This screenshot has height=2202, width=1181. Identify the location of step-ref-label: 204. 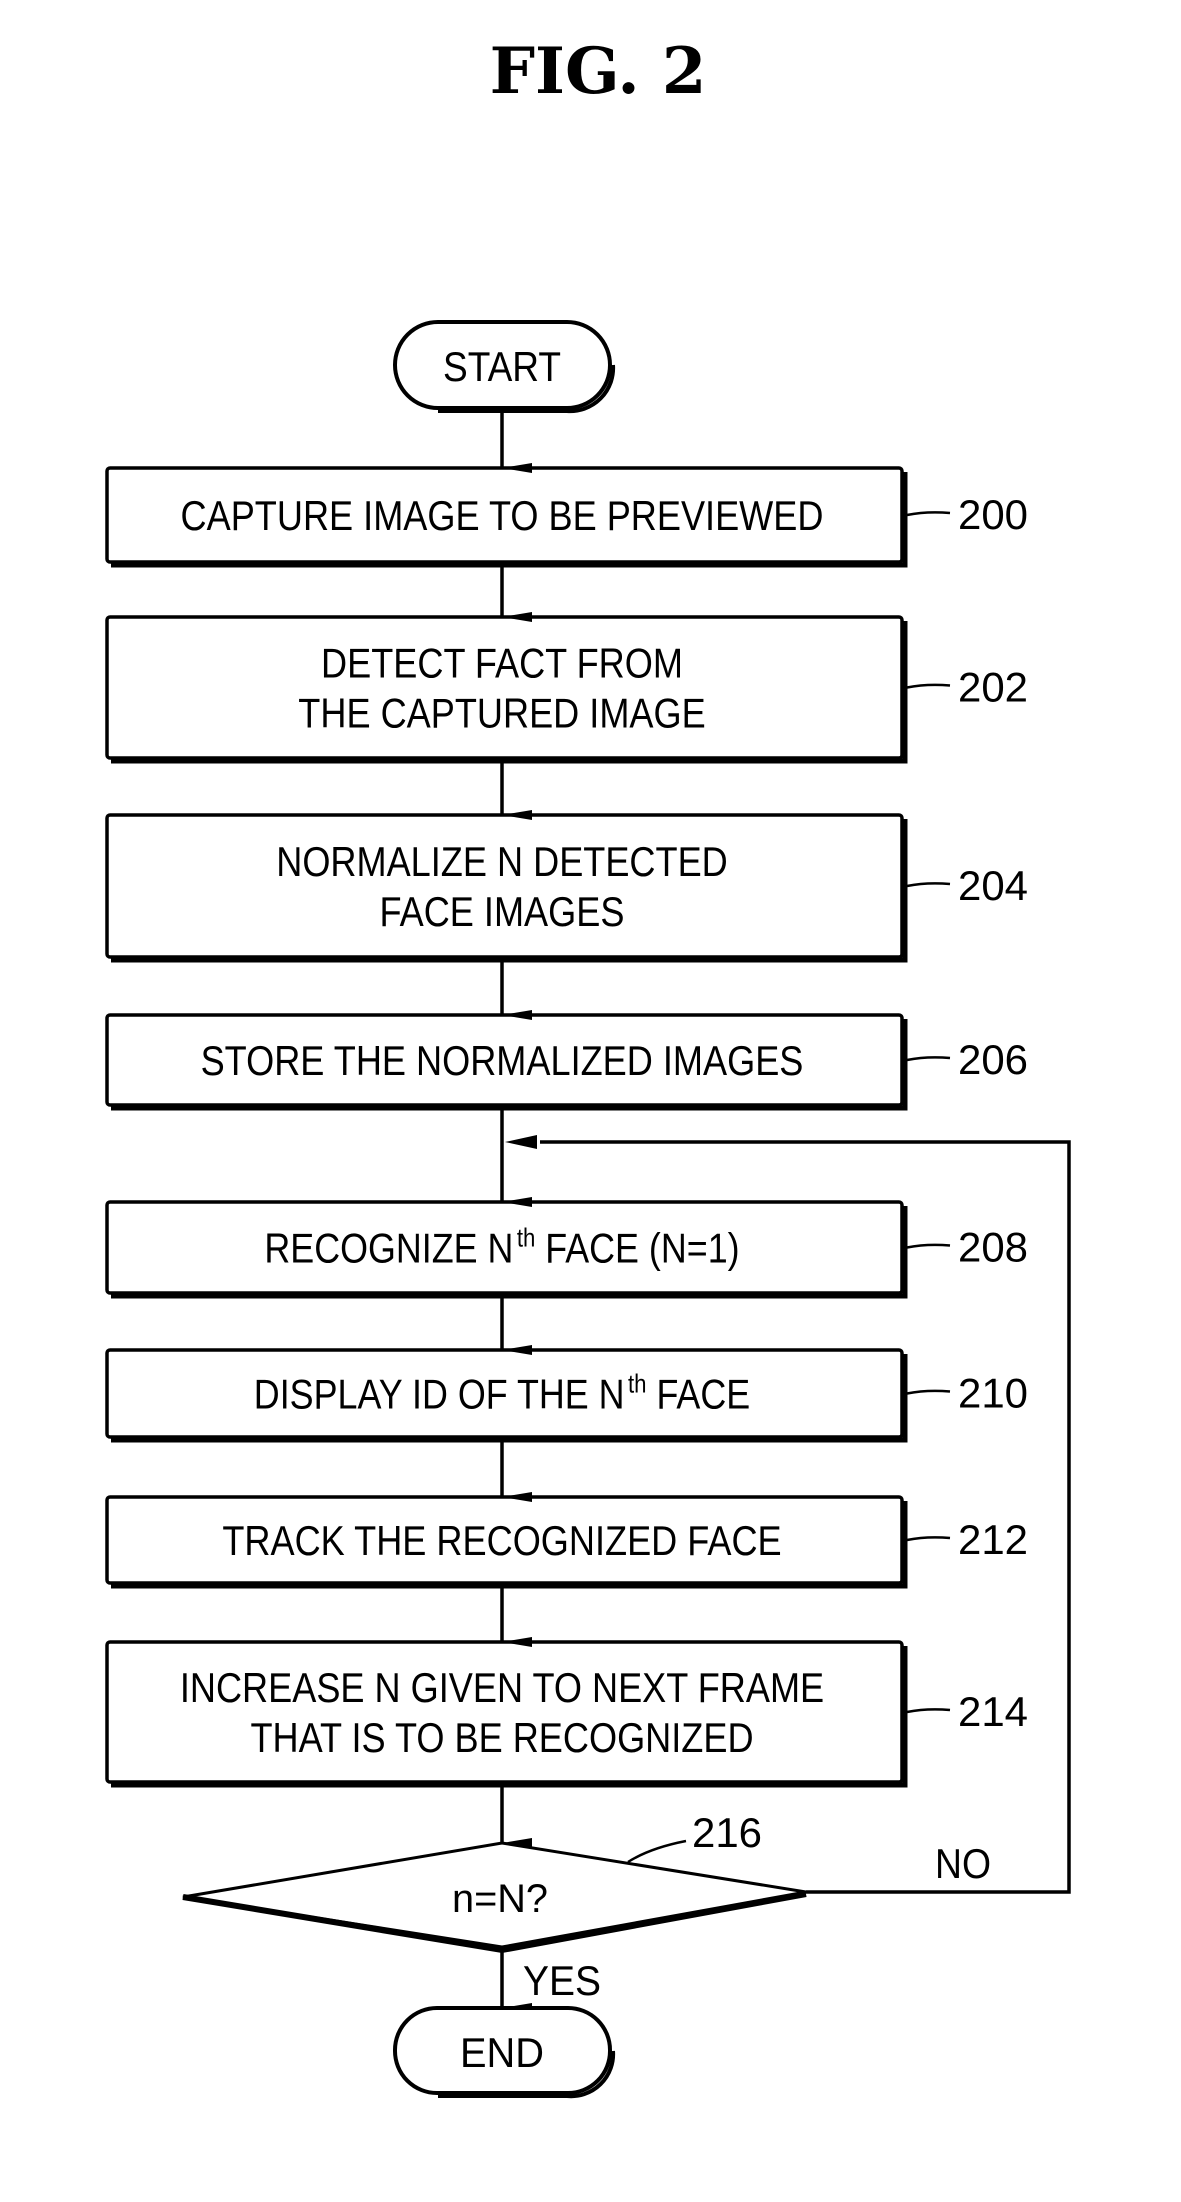
(993, 885).